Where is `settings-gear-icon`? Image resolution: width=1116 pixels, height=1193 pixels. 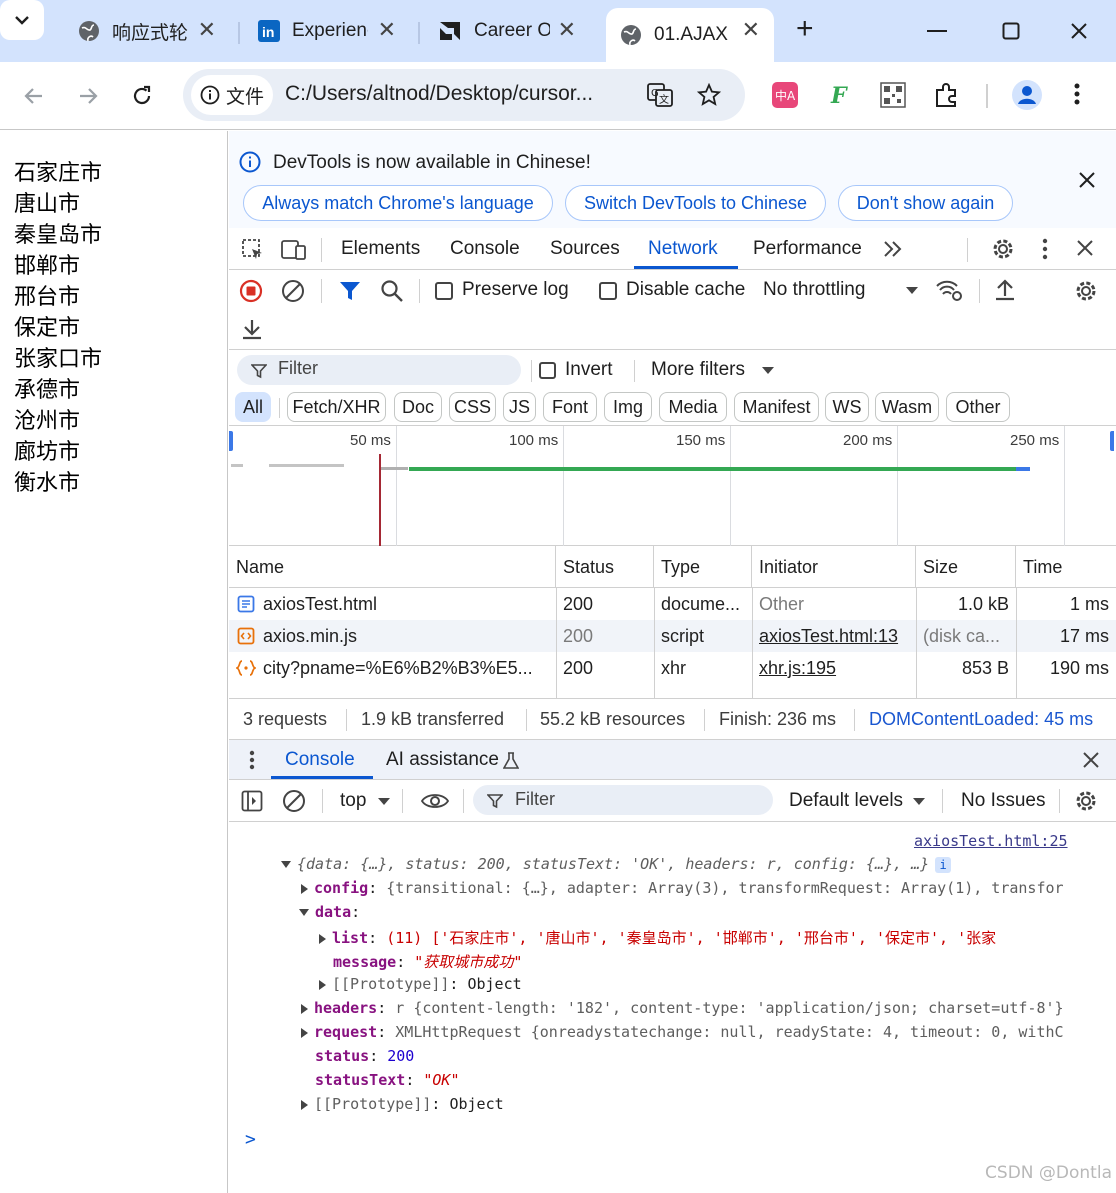 settings-gear-icon is located at coordinates (1003, 249).